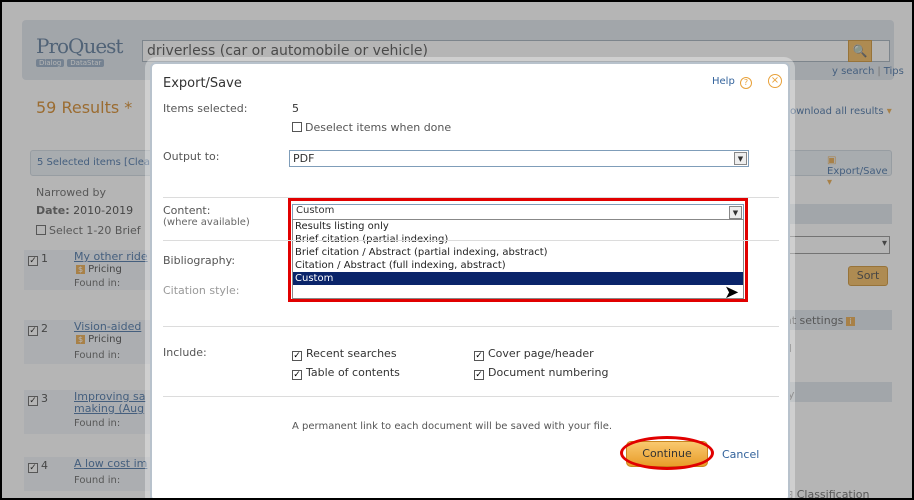  I want to click on output-value: PDF, so click(304, 158).